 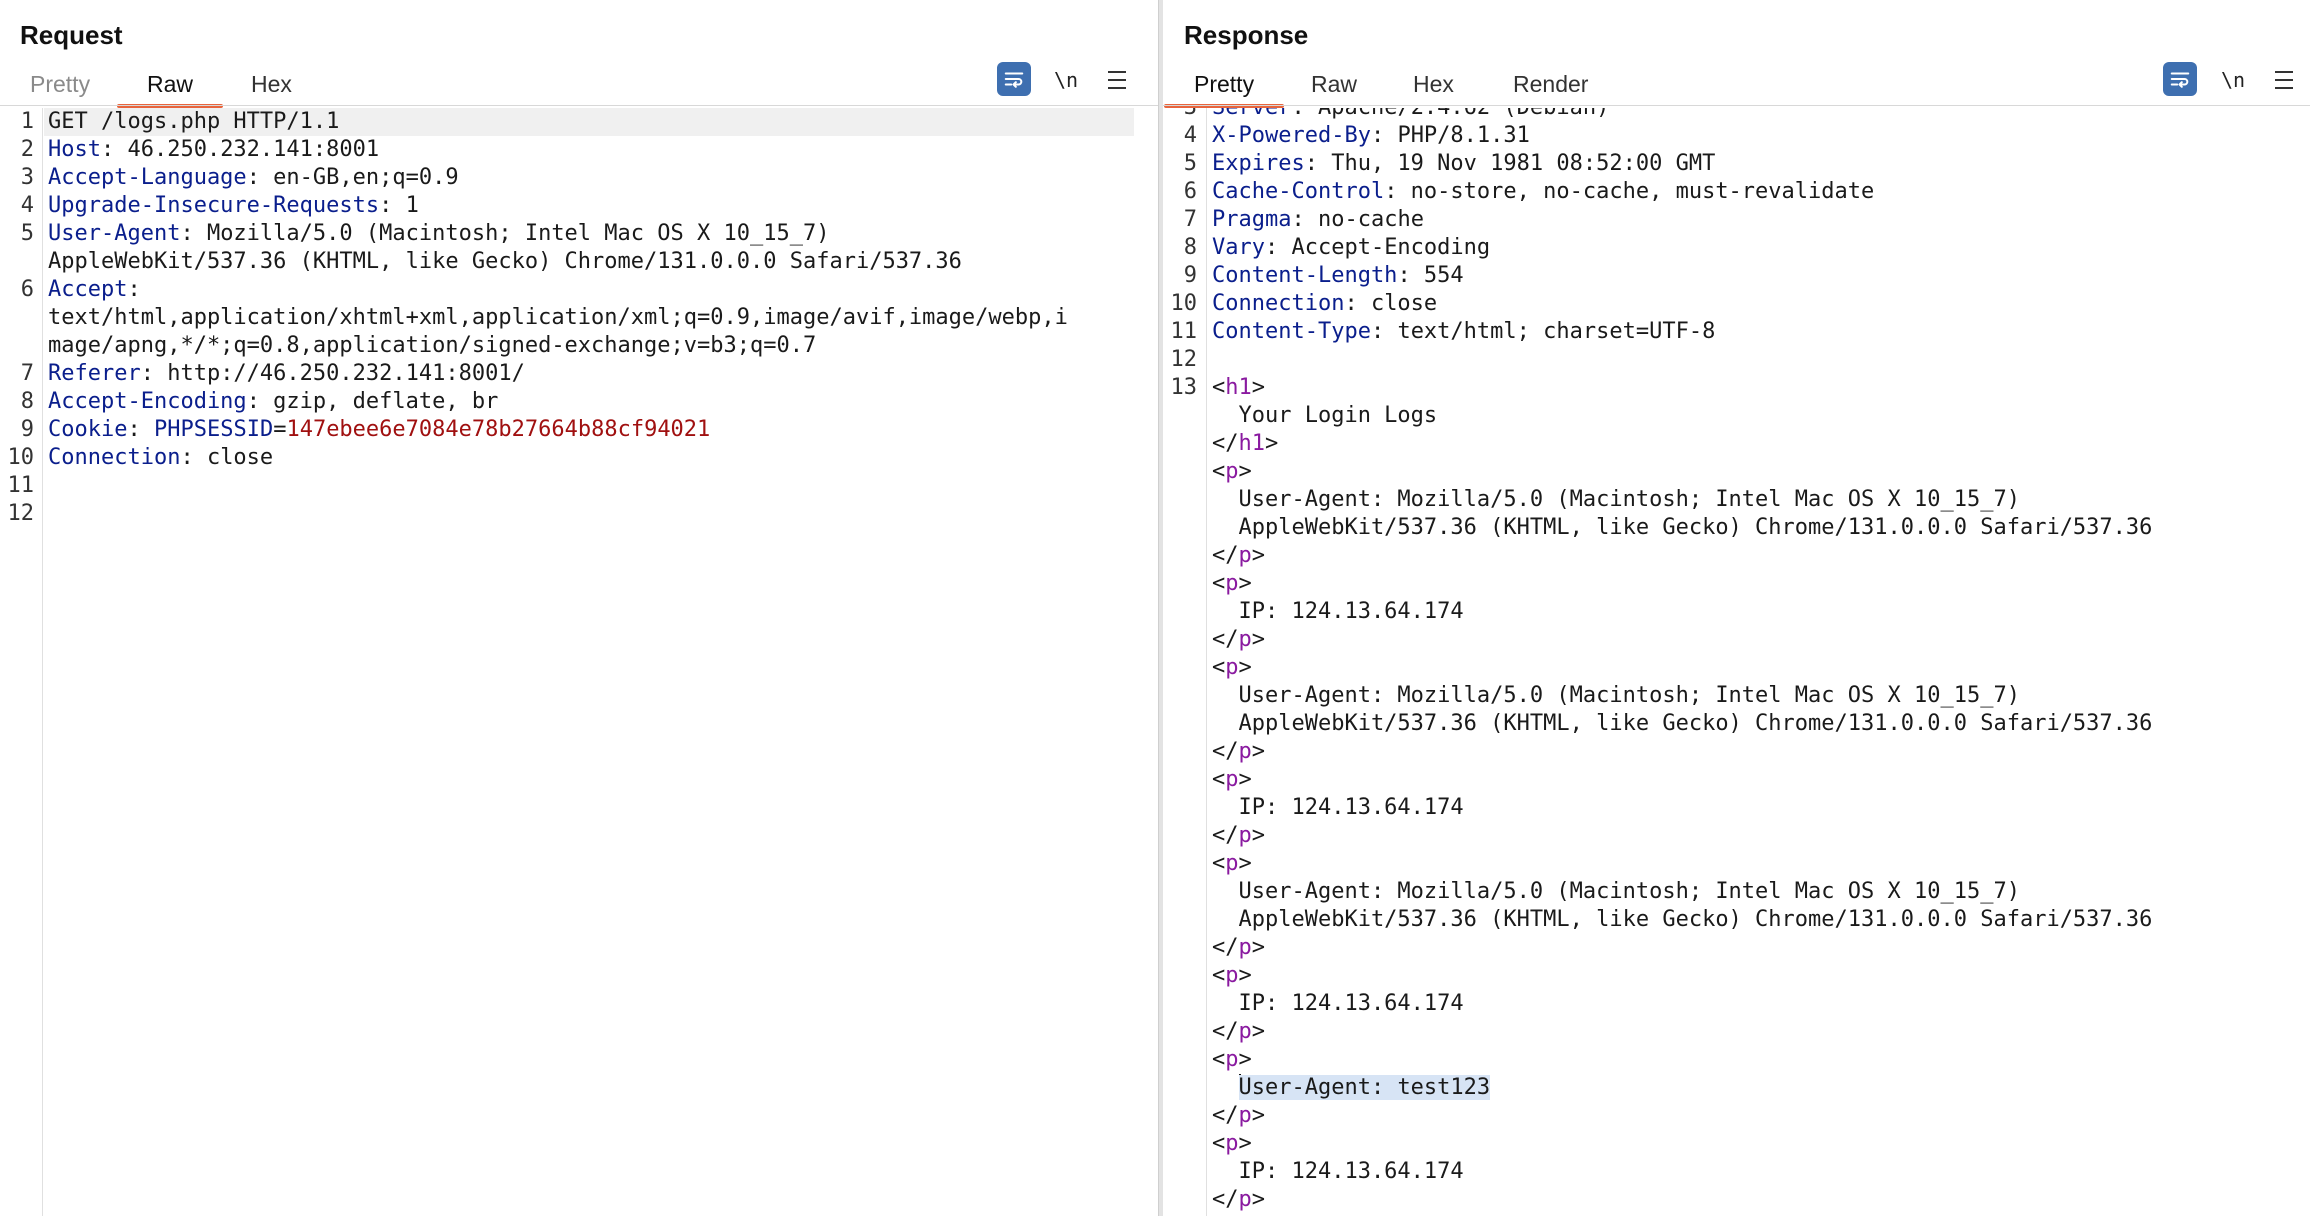 I want to click on header-name: Upgrade-Insecure-Requests, so click(x=214, y=205).